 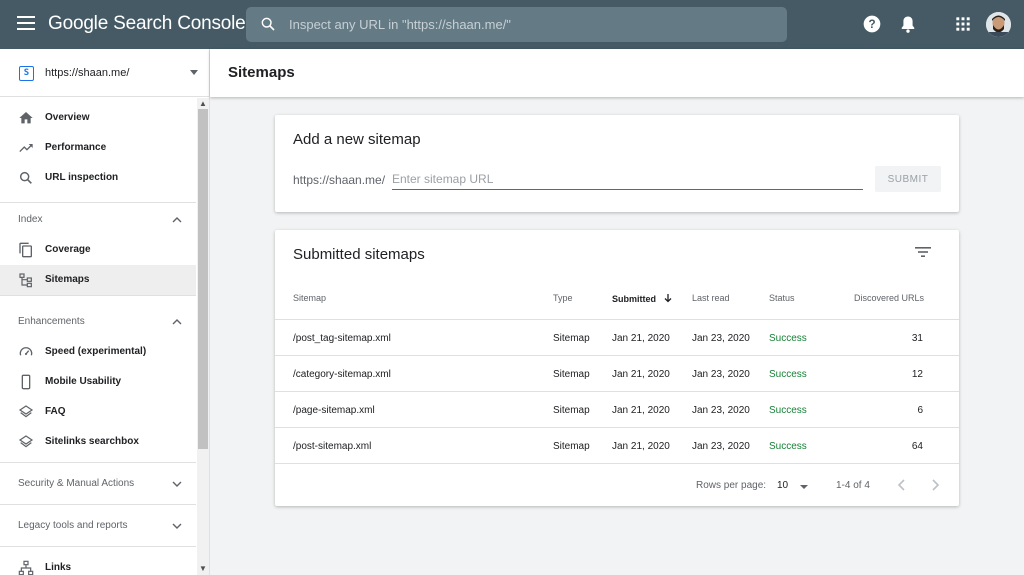 What do you see at coordinates (177, 322) in the screenshot?
I see `chevron-up-icon` at bounding box center [177, 322].